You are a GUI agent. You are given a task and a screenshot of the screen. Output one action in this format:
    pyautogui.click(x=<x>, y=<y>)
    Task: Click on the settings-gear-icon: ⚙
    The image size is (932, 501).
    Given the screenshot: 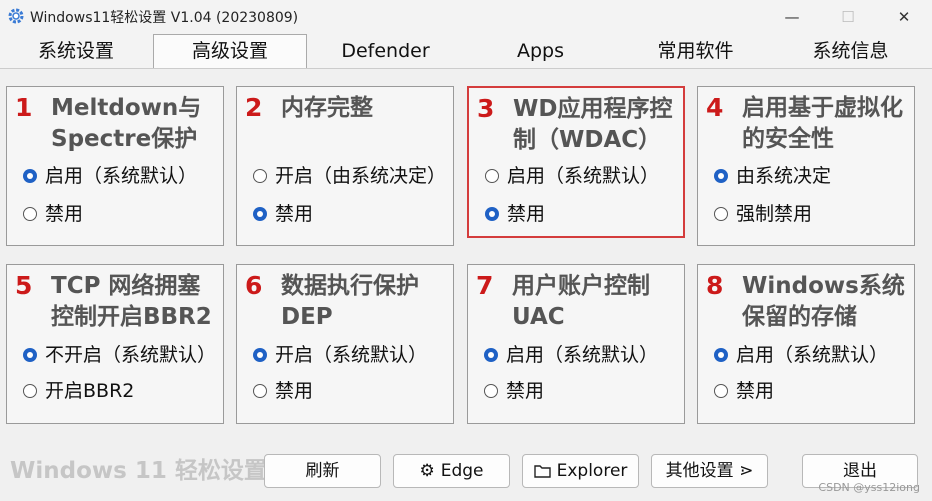 What is the action you would take?
    pyautogui.click(x=427, y=471)
    